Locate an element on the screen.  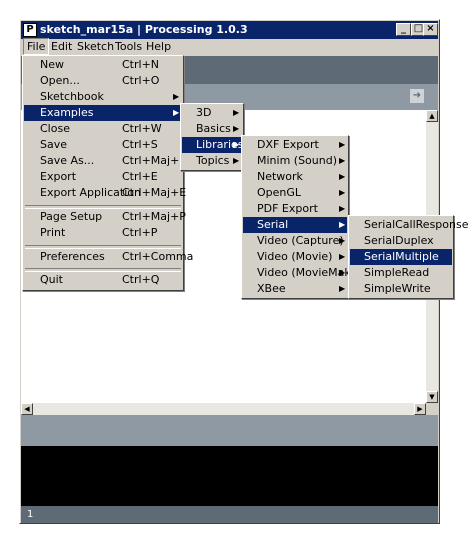
file-menu-item-export: Export Ctrl+E is located at coordinates (103, 177).